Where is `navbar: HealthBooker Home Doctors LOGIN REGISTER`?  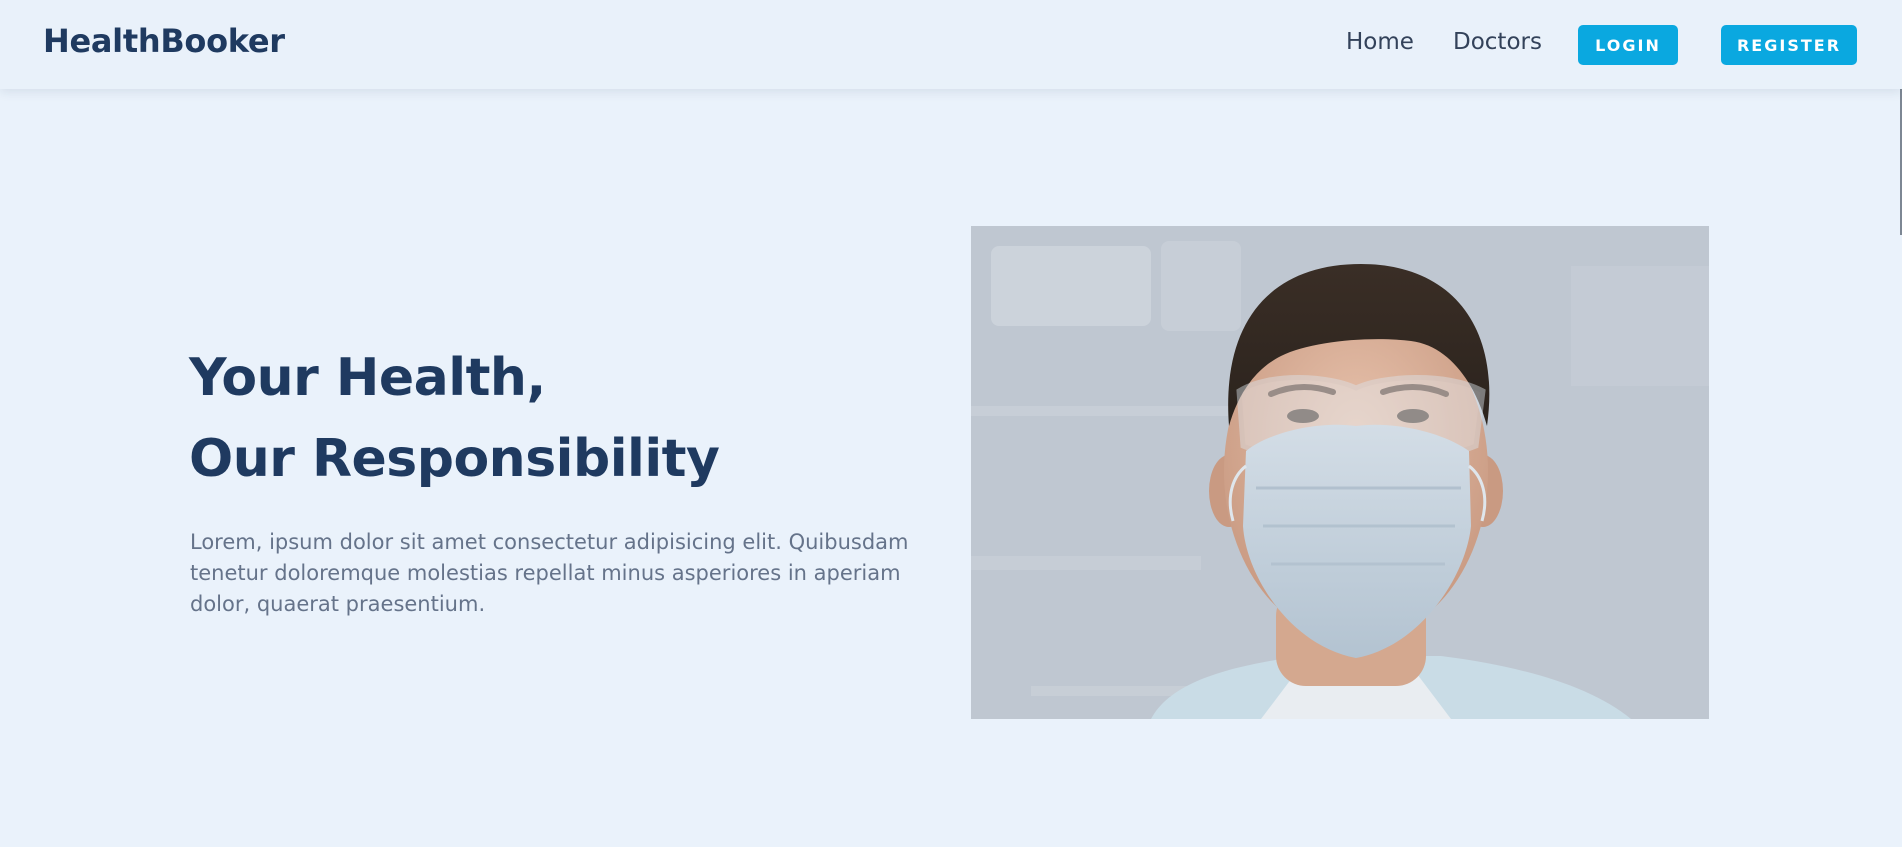
navbar: HealthBooker Home Doctors LOGIN REGISTER is located at coordinates (951, 44).